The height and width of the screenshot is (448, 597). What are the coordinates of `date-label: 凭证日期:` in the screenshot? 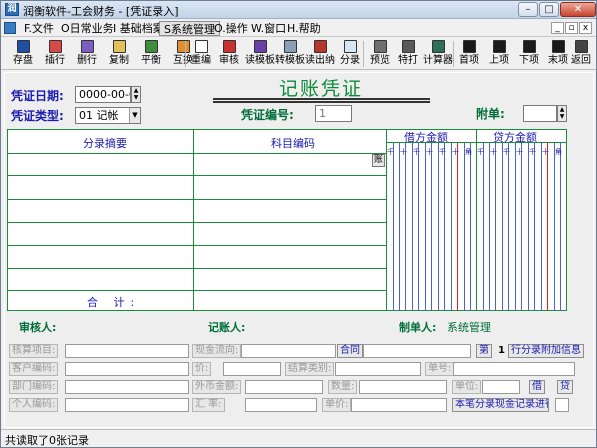 It's located at (37, 96).